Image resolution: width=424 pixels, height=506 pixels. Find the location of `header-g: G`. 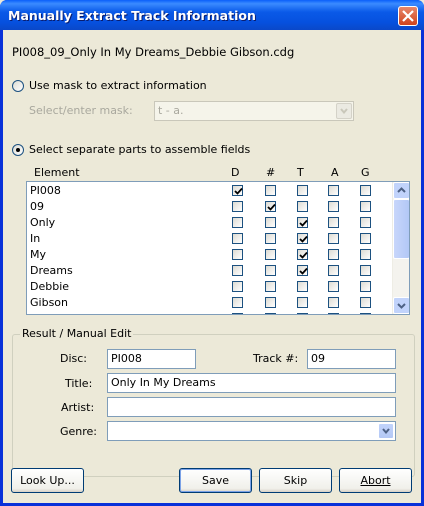

header-g: G is located at coordinates (365, 172).